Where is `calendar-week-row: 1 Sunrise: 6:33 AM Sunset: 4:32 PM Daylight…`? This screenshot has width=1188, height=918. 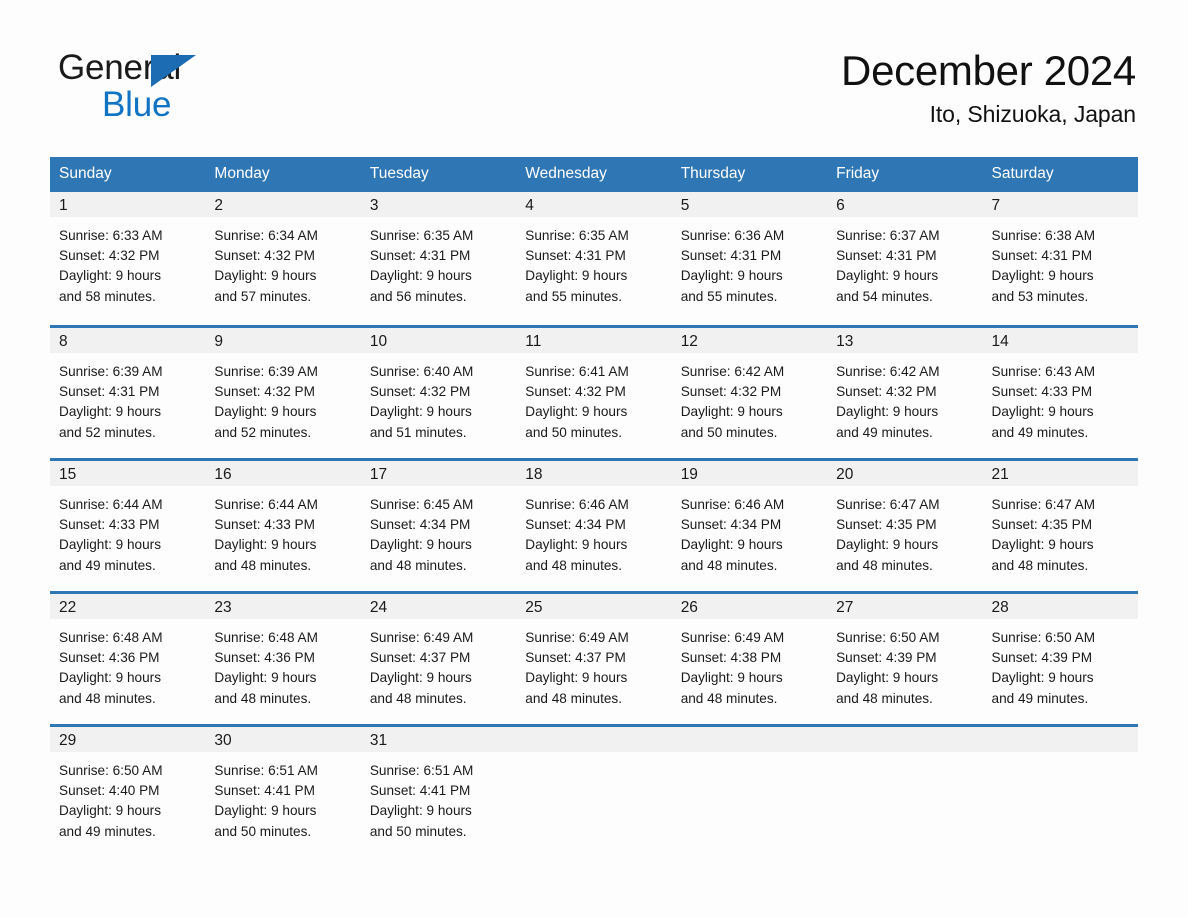
calendar-week-row: 1 Sunrise: 6:33 AM Sunset: 4:32 PM Daylight… is located at coordinates (594, 258).